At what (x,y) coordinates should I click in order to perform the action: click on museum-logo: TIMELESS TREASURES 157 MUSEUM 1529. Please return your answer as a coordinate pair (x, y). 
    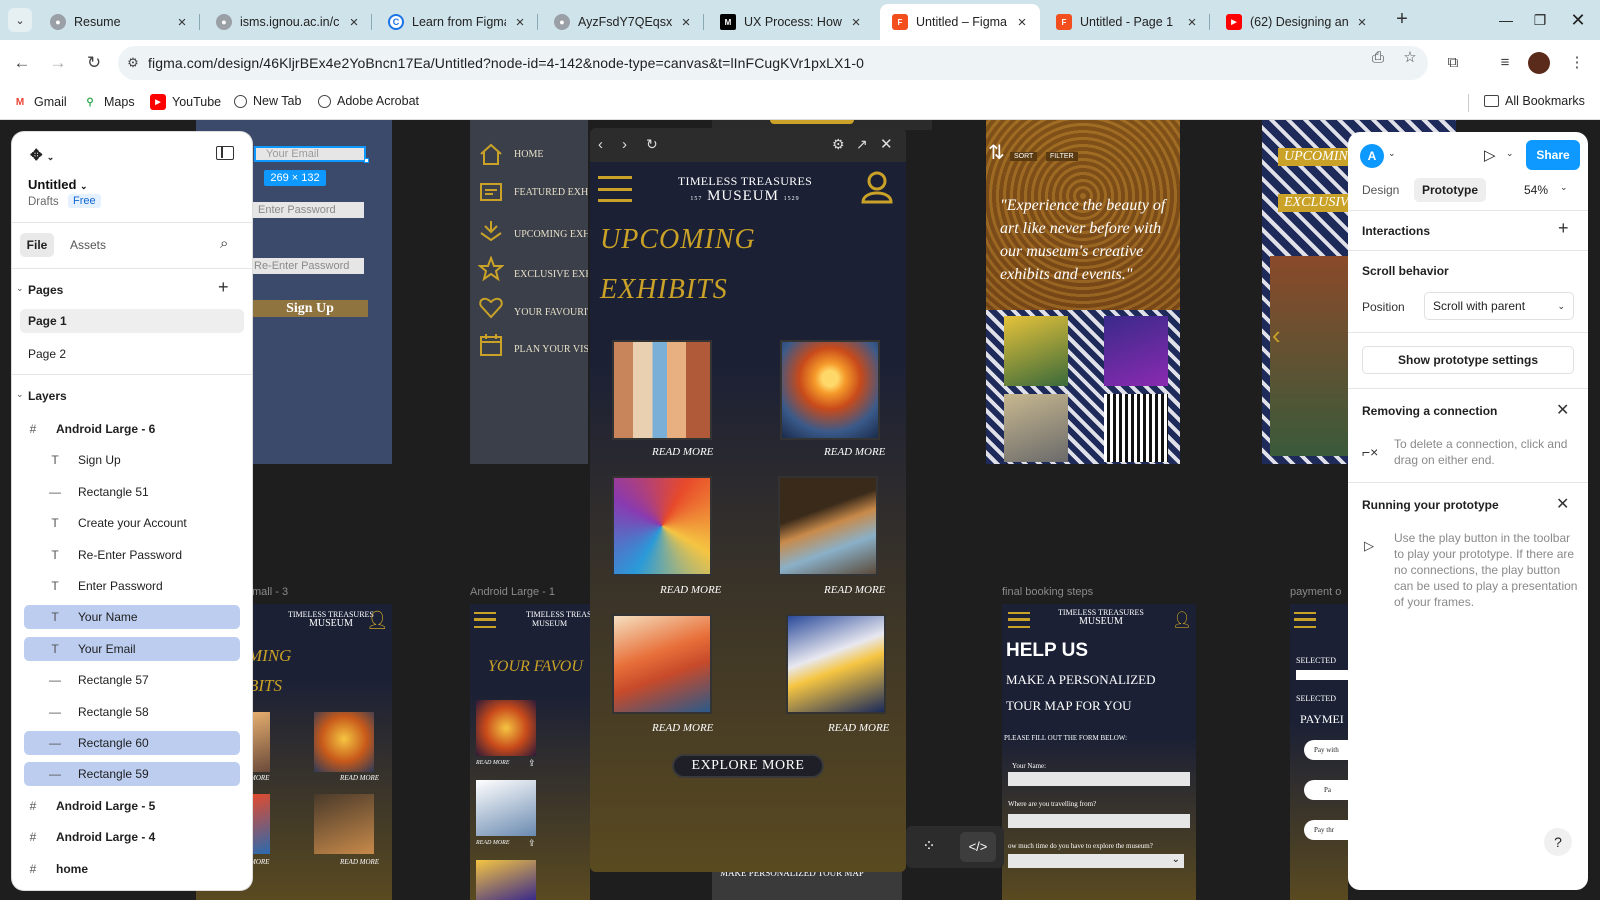
    Looking at the image, I should click on (745, 190).